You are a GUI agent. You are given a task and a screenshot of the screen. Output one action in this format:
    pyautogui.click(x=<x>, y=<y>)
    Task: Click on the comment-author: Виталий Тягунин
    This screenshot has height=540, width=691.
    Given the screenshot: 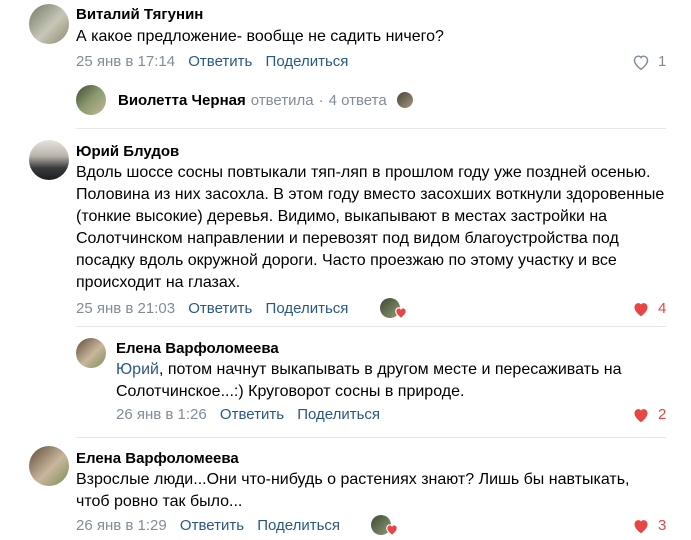 What is the action you would take?
    pyautogui.click(x=139, y=14)
    